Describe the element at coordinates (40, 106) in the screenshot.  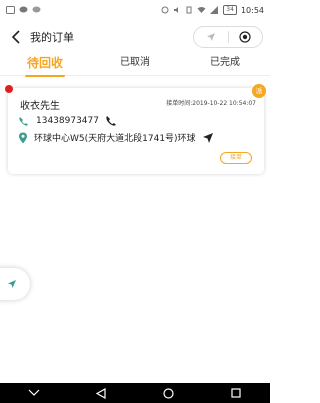
I see `customer-name: 收衣先生` at that location.